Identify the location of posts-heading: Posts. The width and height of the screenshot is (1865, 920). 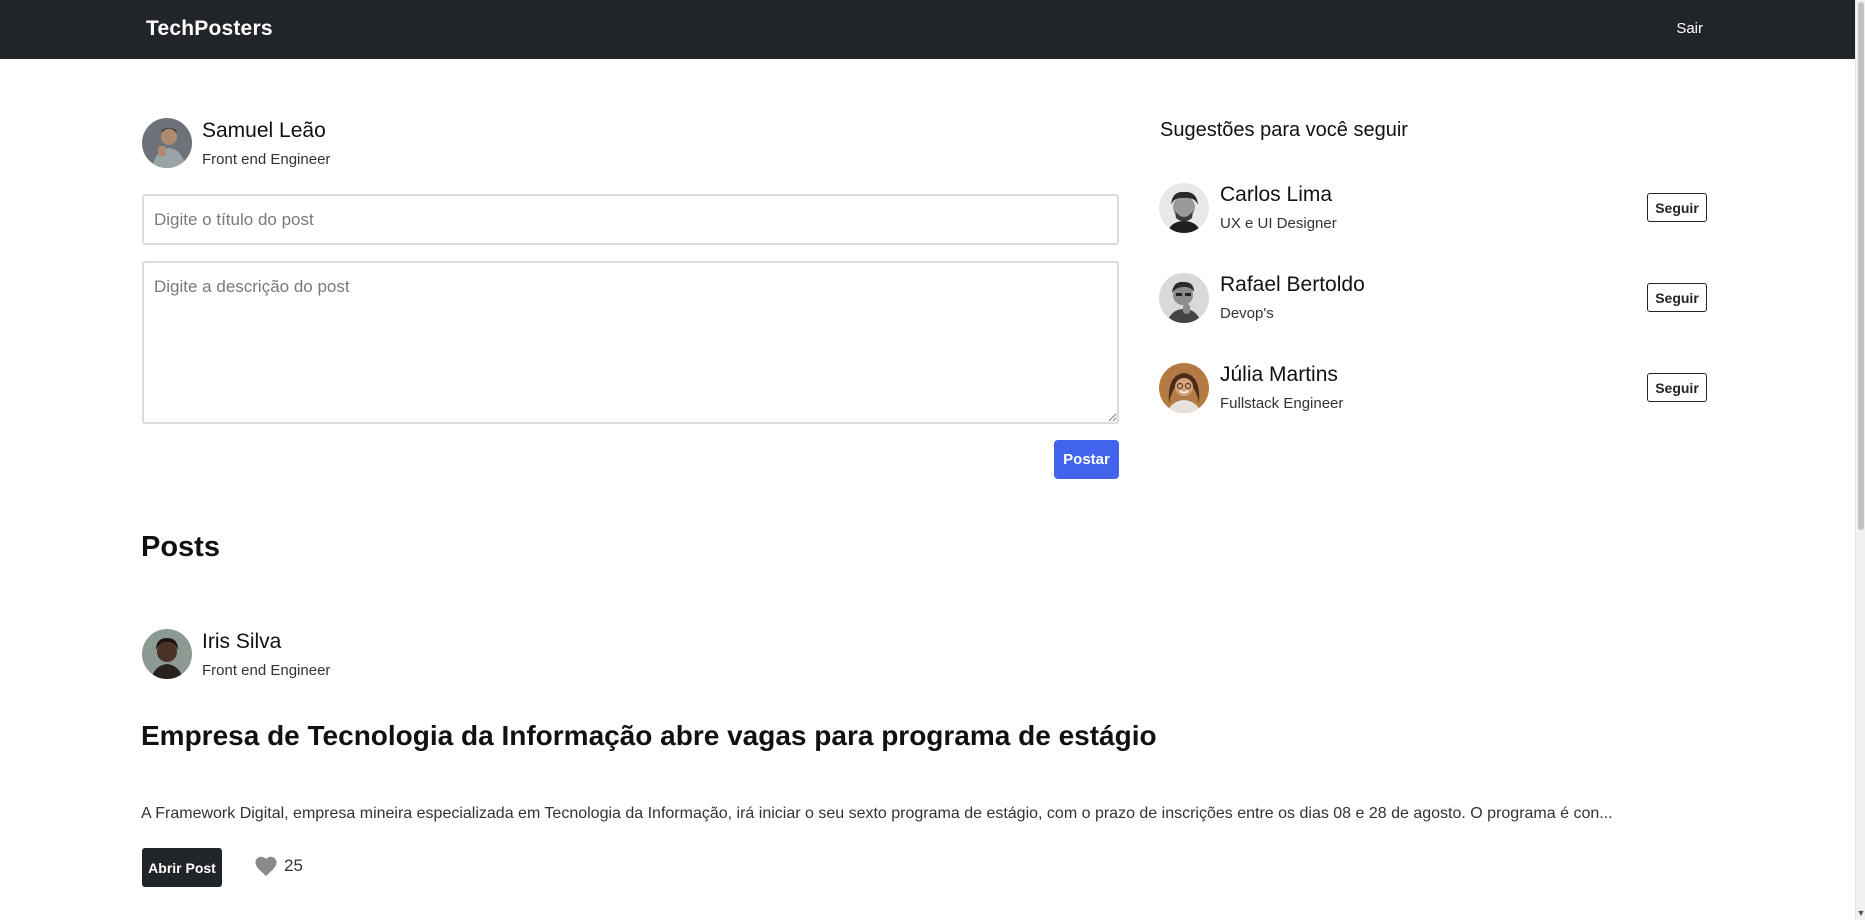
(180, 547).